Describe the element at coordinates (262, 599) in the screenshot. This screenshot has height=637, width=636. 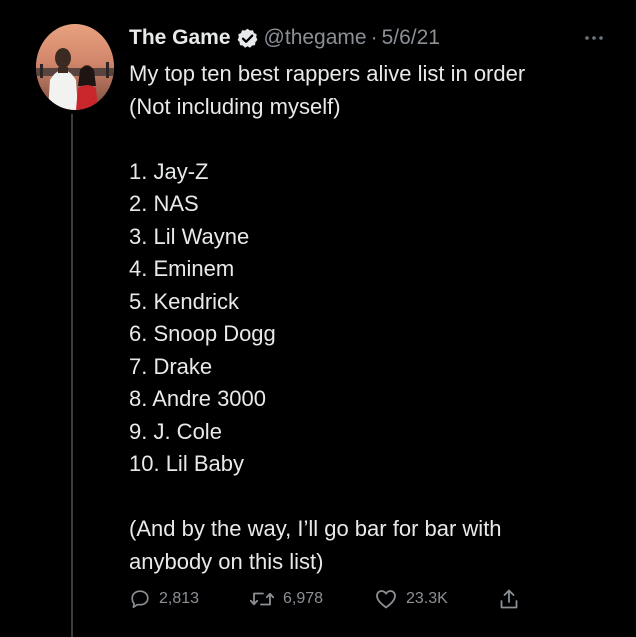
I see `retweet-icon` at that location.